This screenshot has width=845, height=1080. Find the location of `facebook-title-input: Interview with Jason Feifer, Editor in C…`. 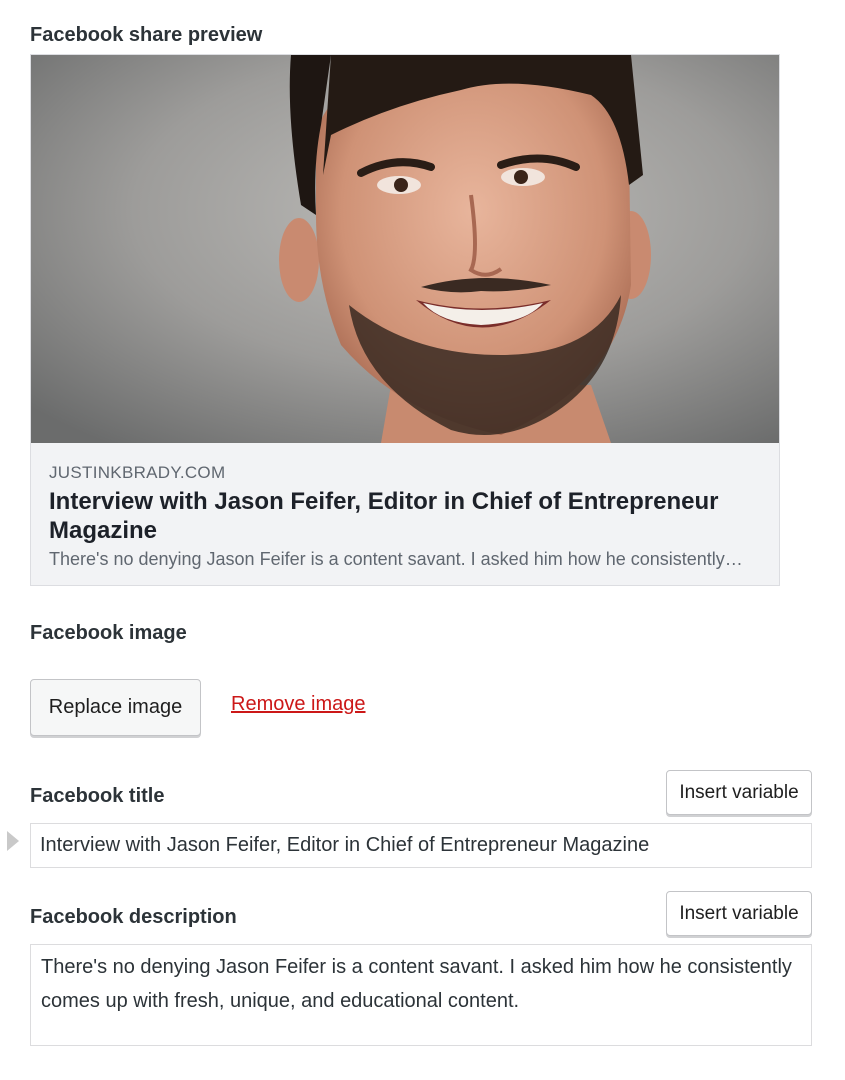

facebook-title-input: Interview with Jason Feifer, Editor in C… is located at coordinates (421, 845).